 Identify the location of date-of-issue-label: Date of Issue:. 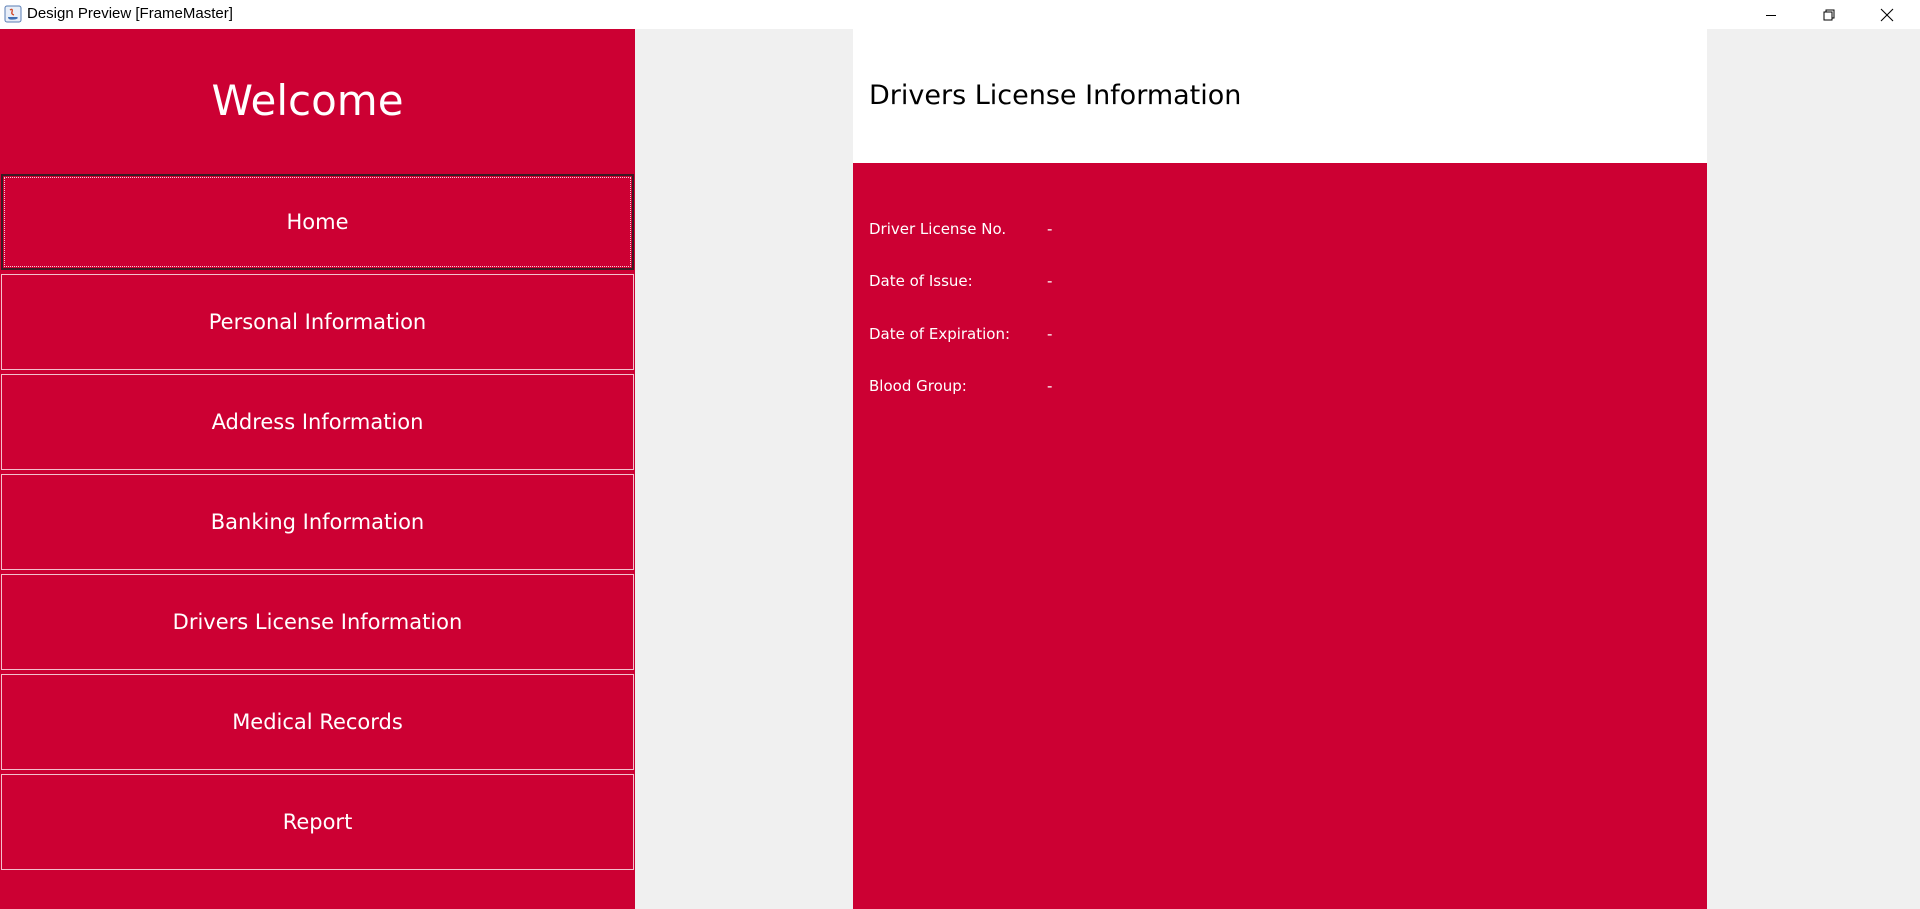
(921, 281).